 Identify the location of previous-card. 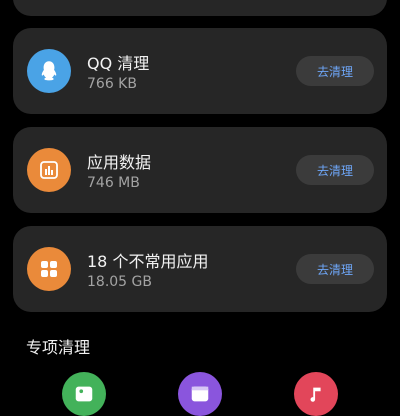
(200, 8).